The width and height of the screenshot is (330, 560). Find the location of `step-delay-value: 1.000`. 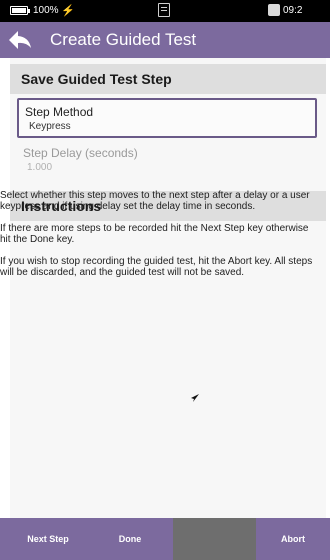

step-delay-value: 1.000 is located at coordinates (40, 167).